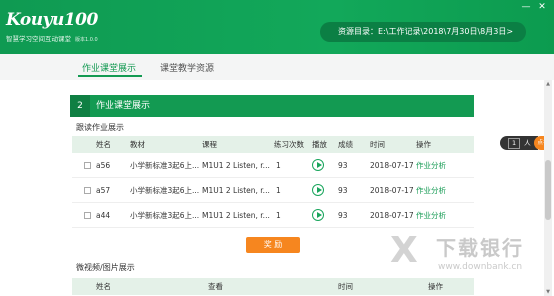 The width and height of the screenshot is (554, 296). I want to click on student-counter: 1人, so click(519, 143).